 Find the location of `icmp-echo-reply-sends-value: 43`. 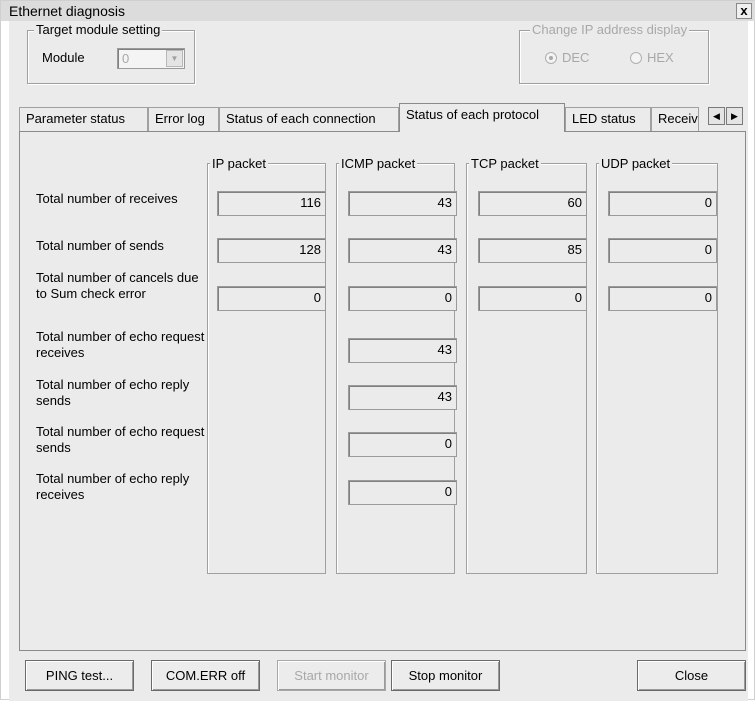

icmp-echo-reply-sends-value: 43 is located at coordinates (402, 397).